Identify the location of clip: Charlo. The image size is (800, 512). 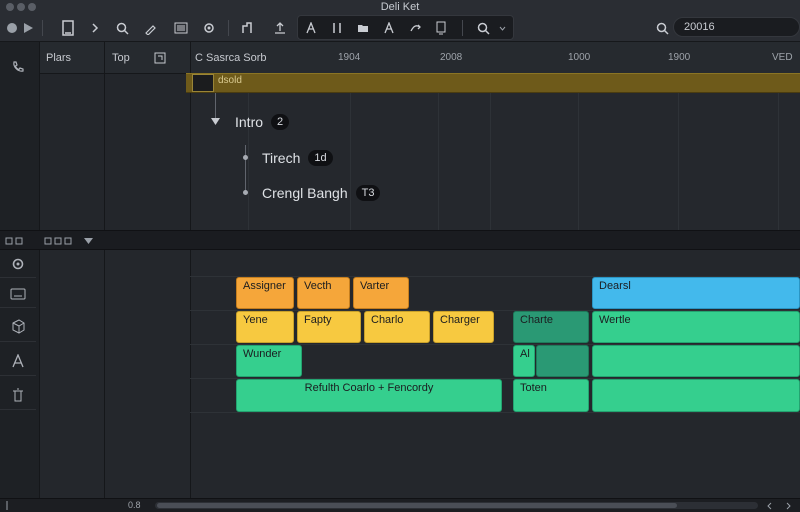
(397, 327).